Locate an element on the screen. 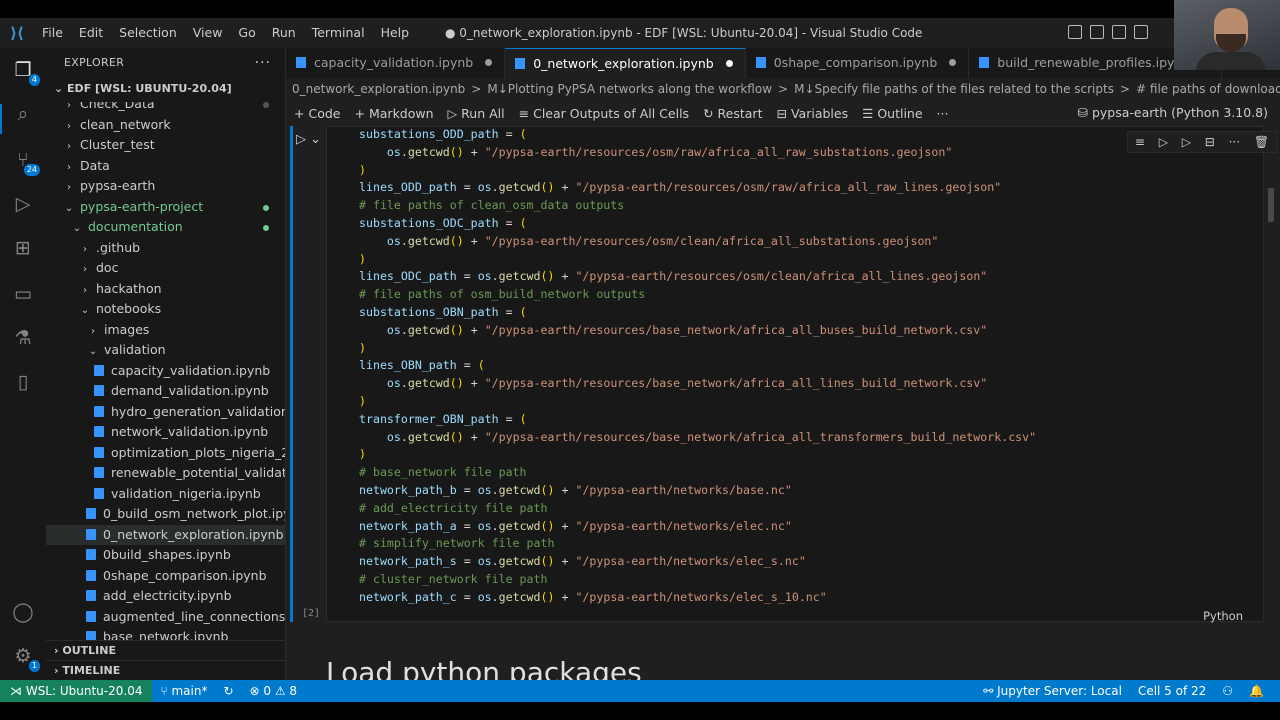 This screenshot has width=1280, height=720. sync-icon: ↻ is located at coordinates (228, 691).